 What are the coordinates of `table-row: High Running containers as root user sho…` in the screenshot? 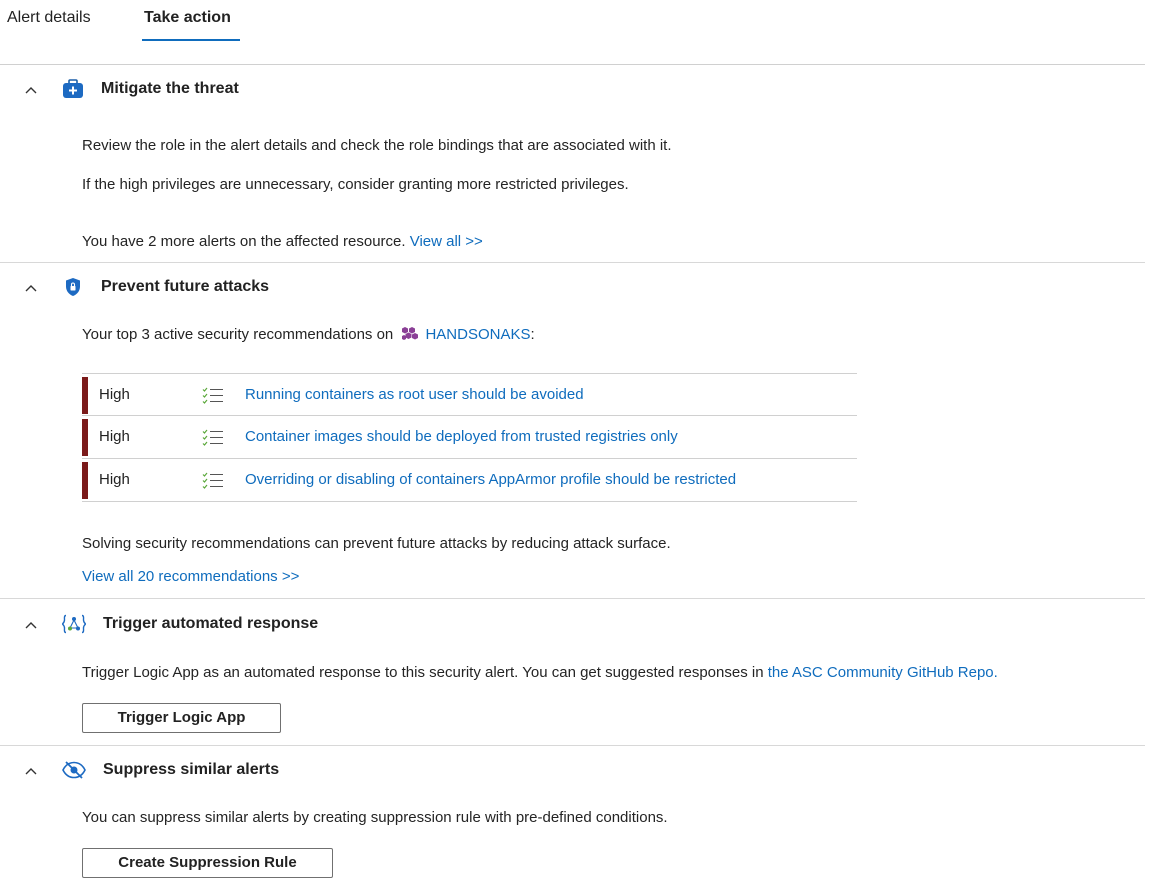 It's located at (469, 394).